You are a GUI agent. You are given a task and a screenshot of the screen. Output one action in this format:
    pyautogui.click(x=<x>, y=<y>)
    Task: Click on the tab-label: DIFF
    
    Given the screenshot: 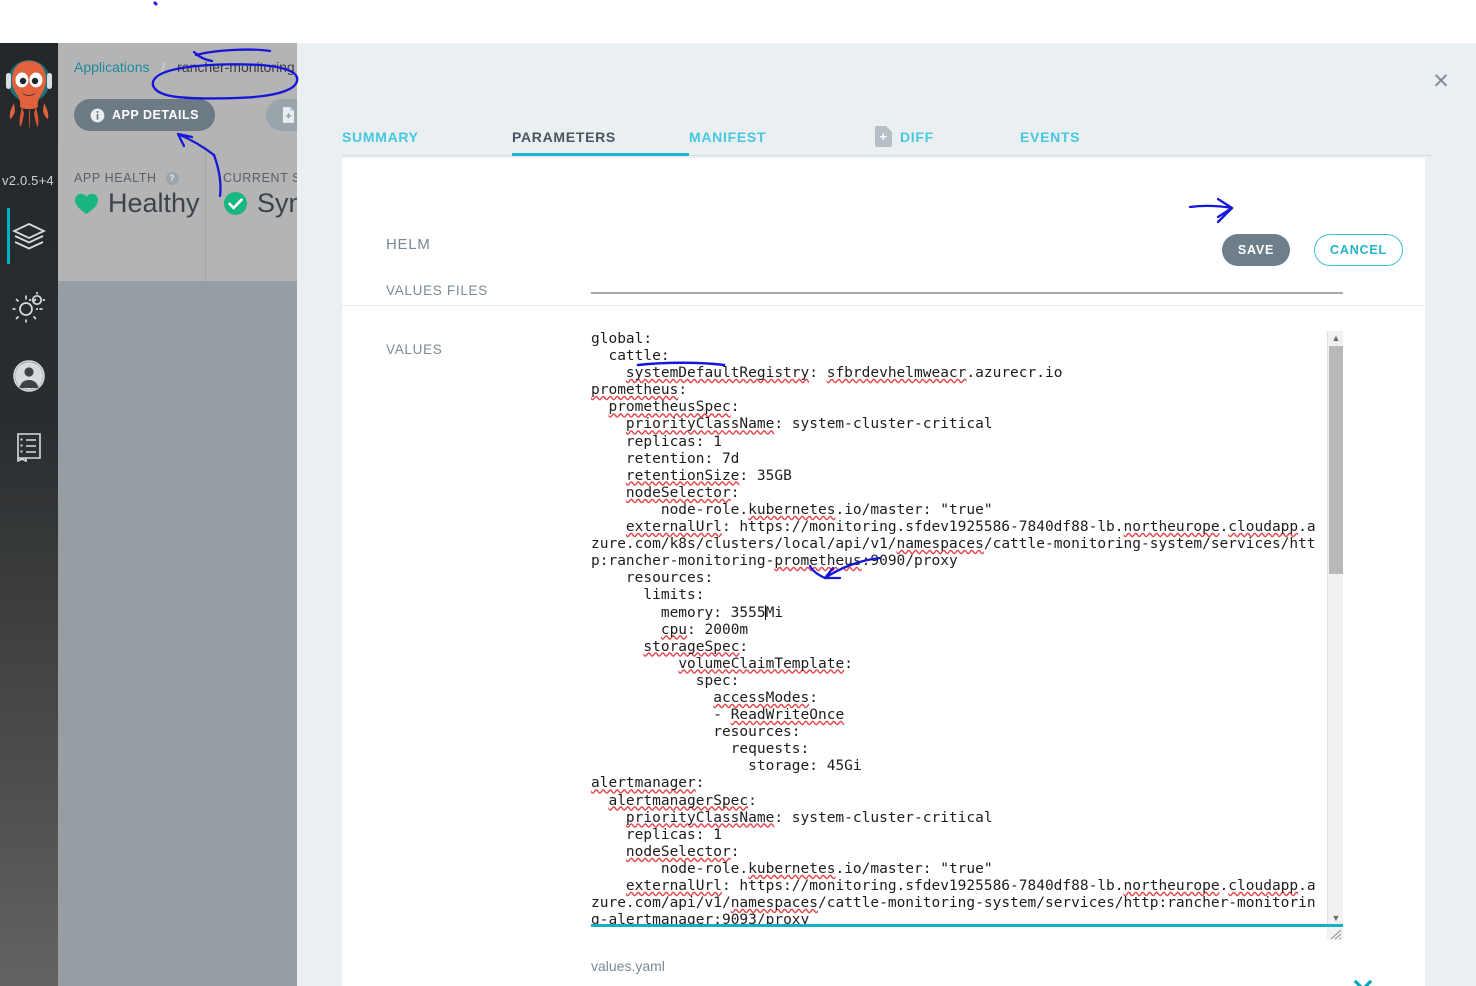 What is the action you would take?
    pyautogui.click(x=917, y=136)
    